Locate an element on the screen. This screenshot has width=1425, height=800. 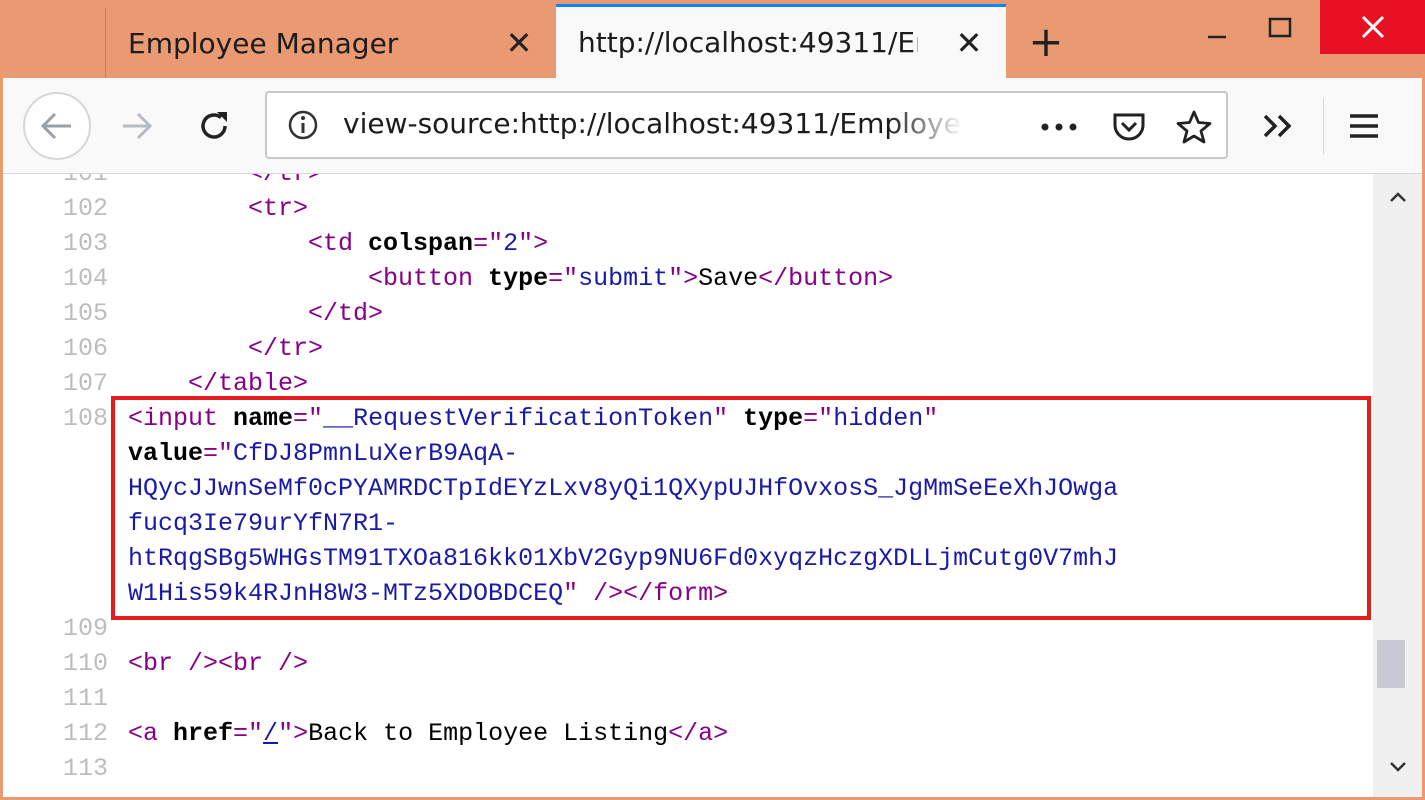
bookmark-star-icon is located at coordinates (1194, 127).